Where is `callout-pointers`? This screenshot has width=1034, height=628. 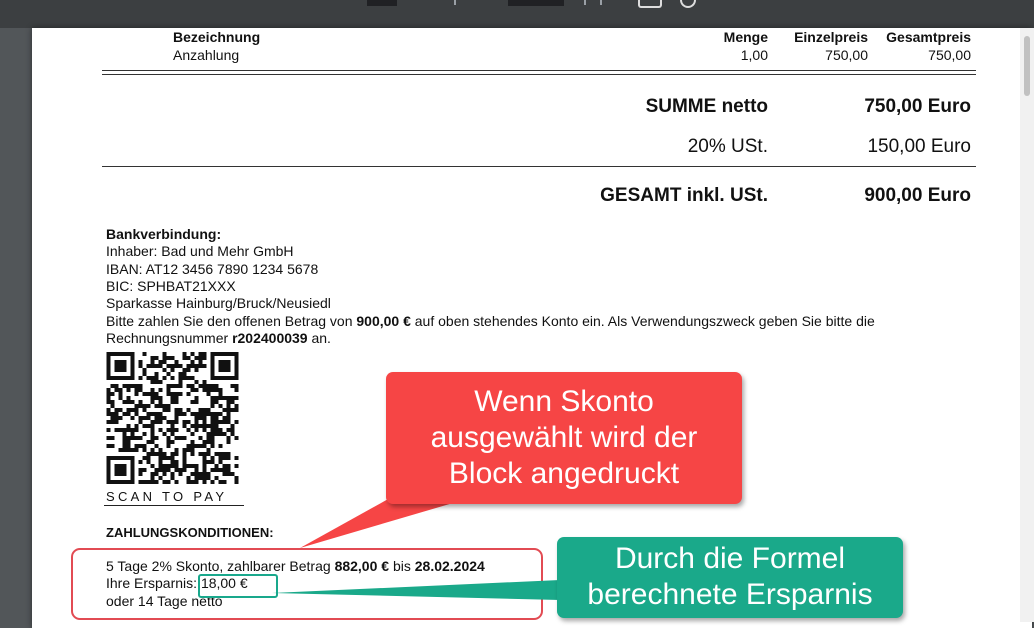 callout-pointers is located at coordinates (416, 549).